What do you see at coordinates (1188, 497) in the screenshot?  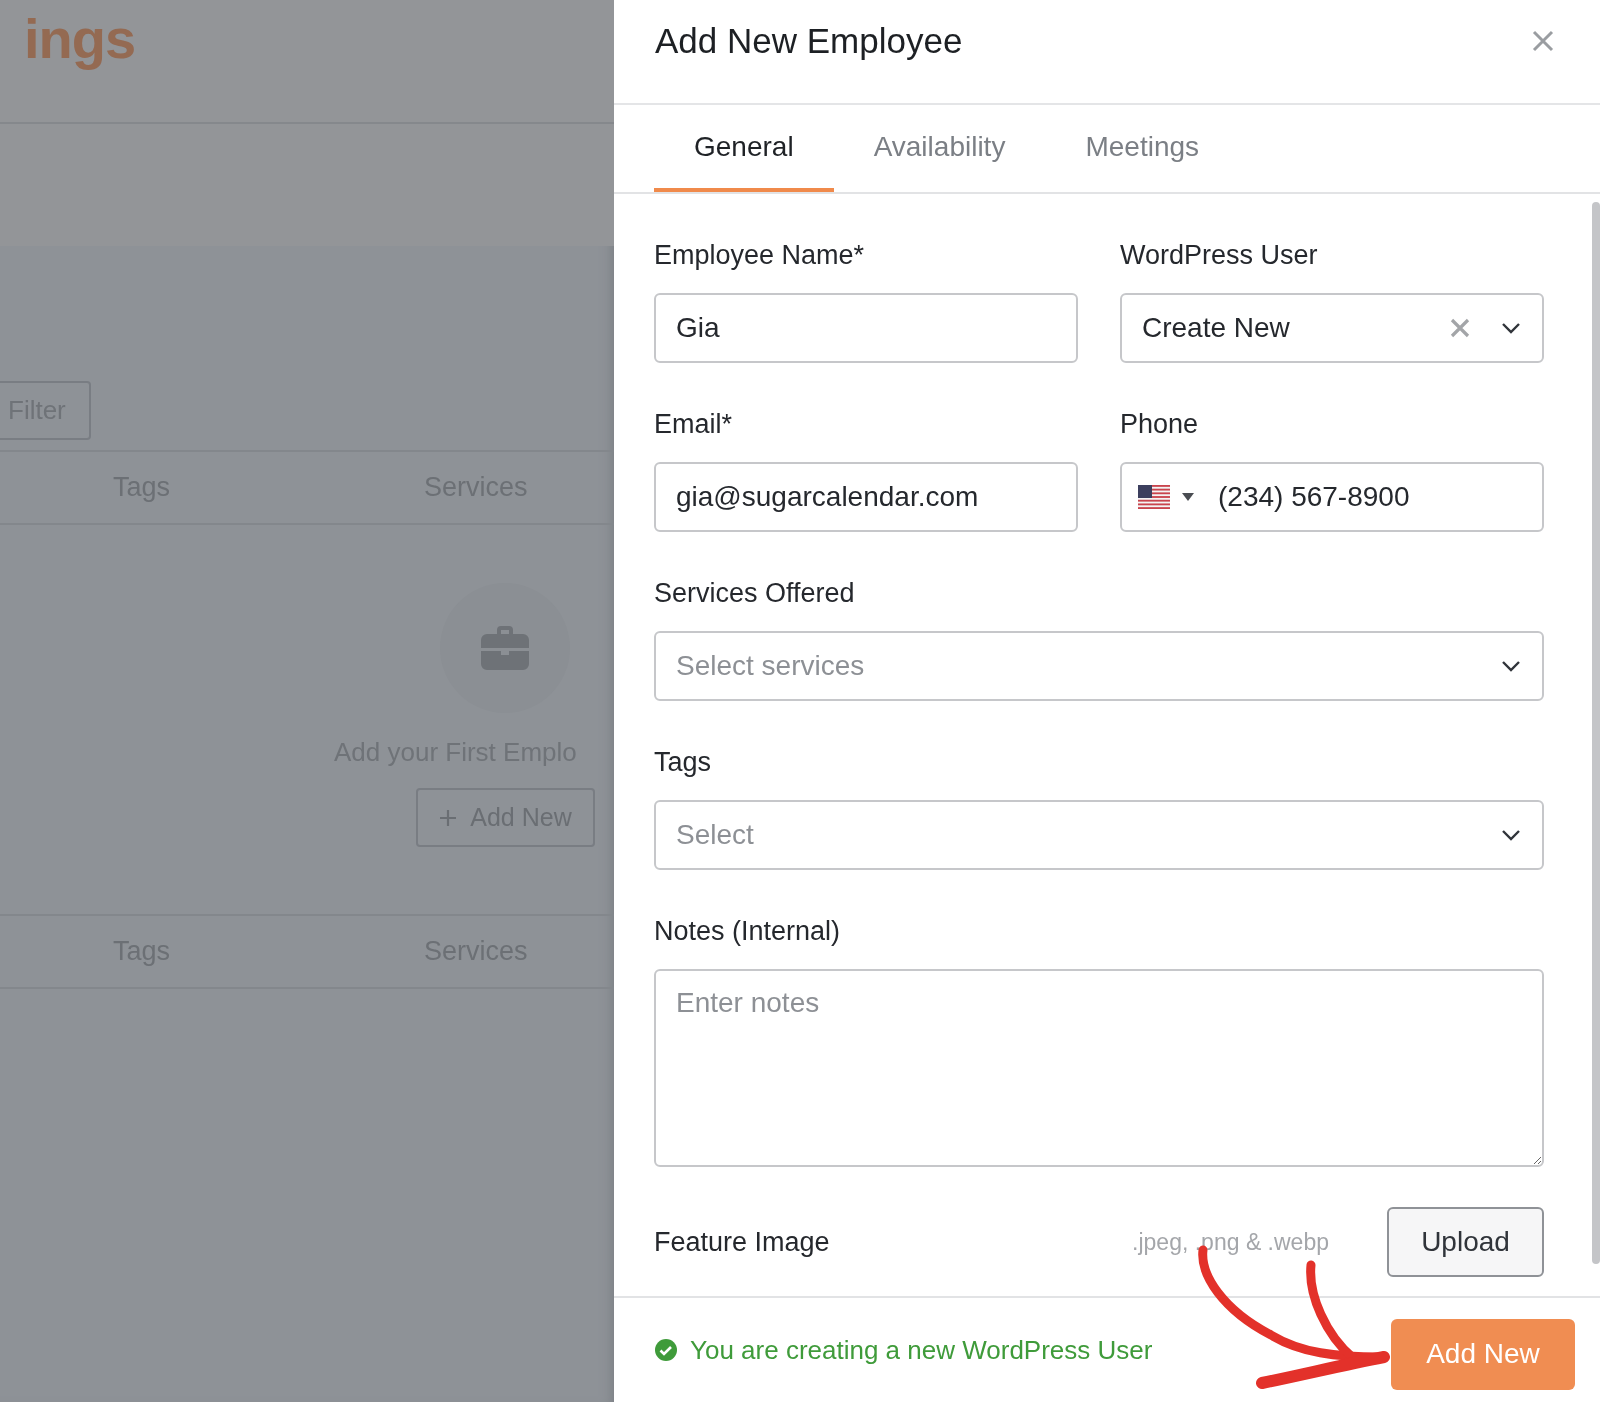 I see `caret-down-icon` at bounding box center [1188, 497].